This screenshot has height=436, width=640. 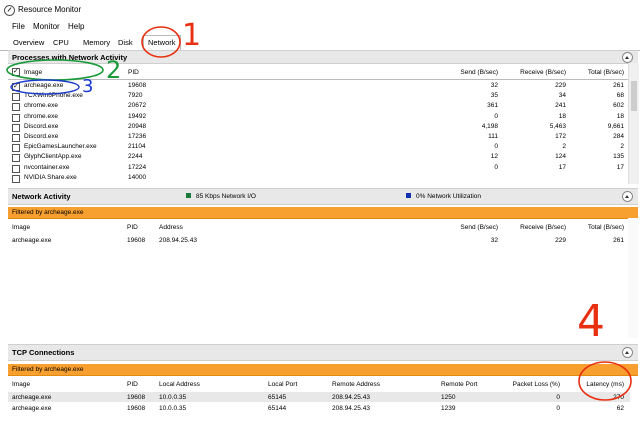 I want to click on annotation-number-4: 4, so click(x=591, y=321).